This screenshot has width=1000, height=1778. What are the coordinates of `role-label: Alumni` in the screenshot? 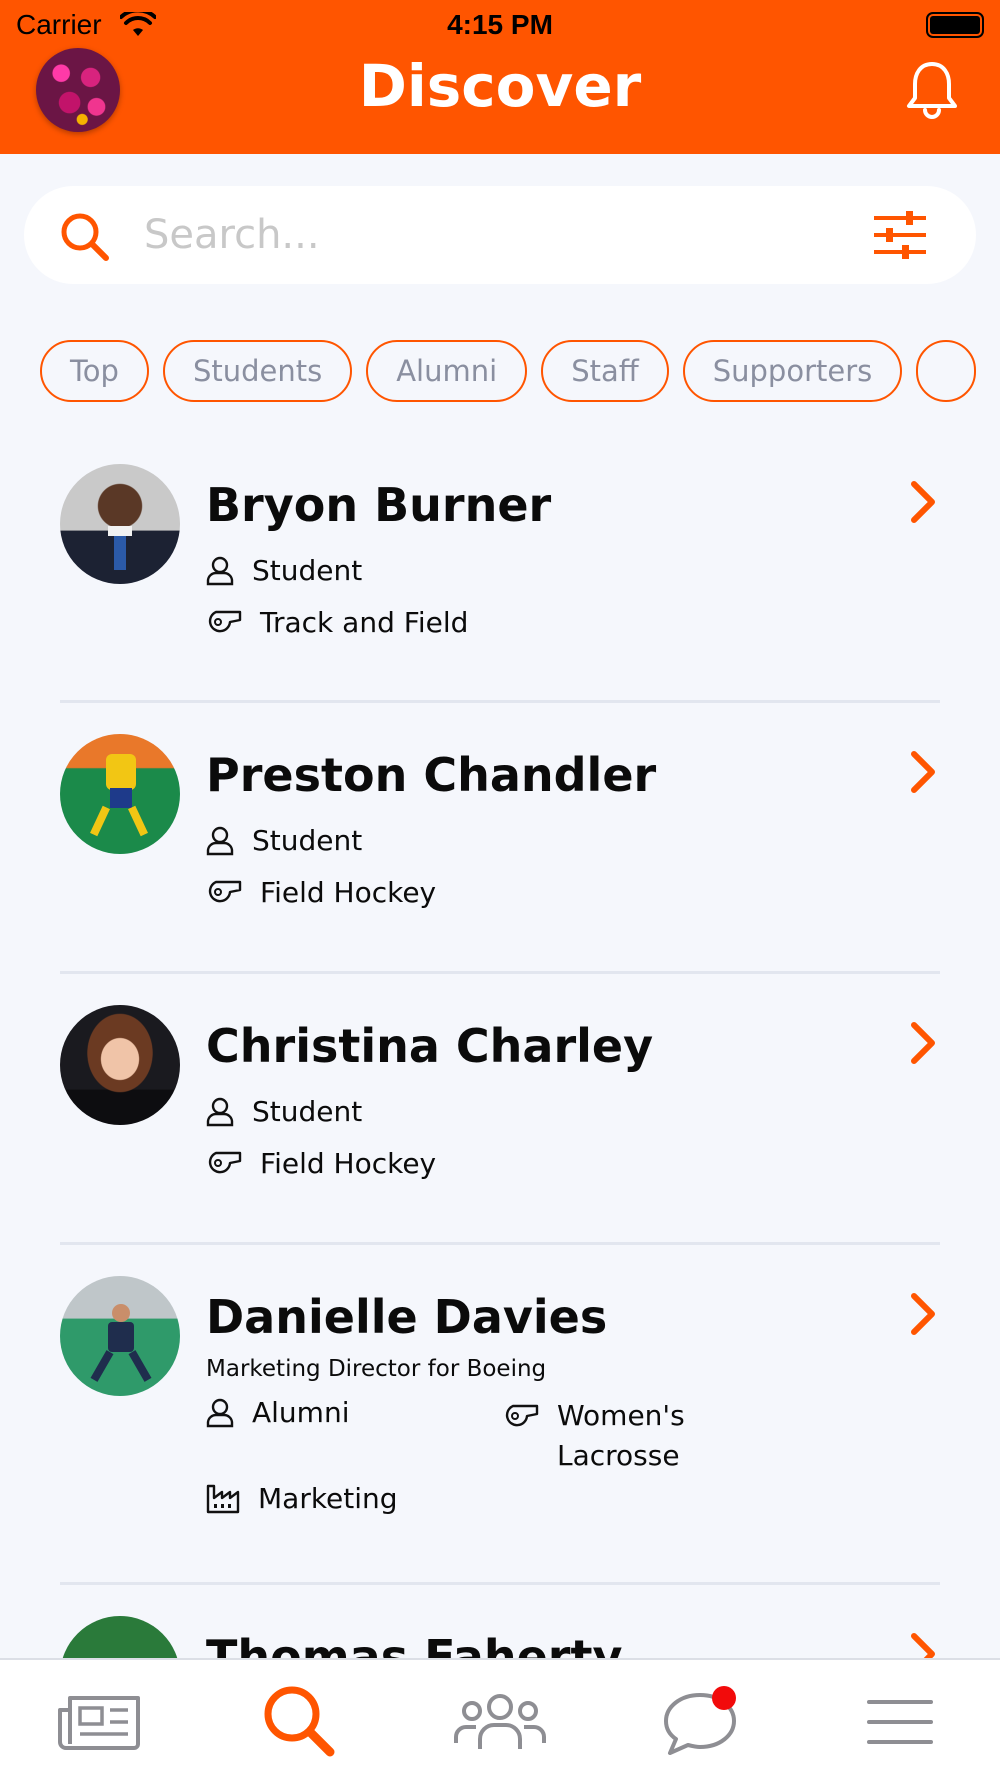 It's located at (301, 1412).